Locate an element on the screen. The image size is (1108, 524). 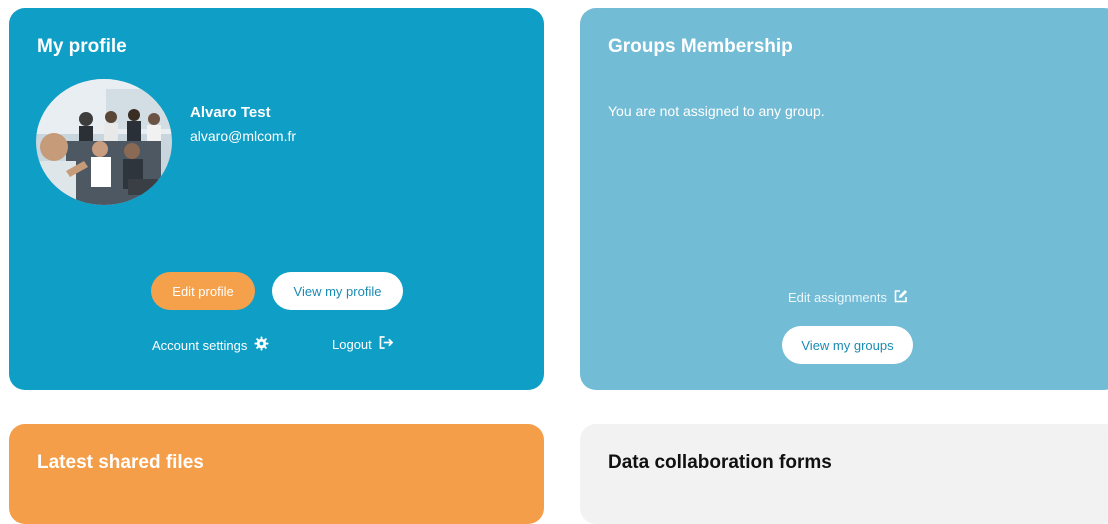
logout-link: Logout is located at coordinates (363, 344).